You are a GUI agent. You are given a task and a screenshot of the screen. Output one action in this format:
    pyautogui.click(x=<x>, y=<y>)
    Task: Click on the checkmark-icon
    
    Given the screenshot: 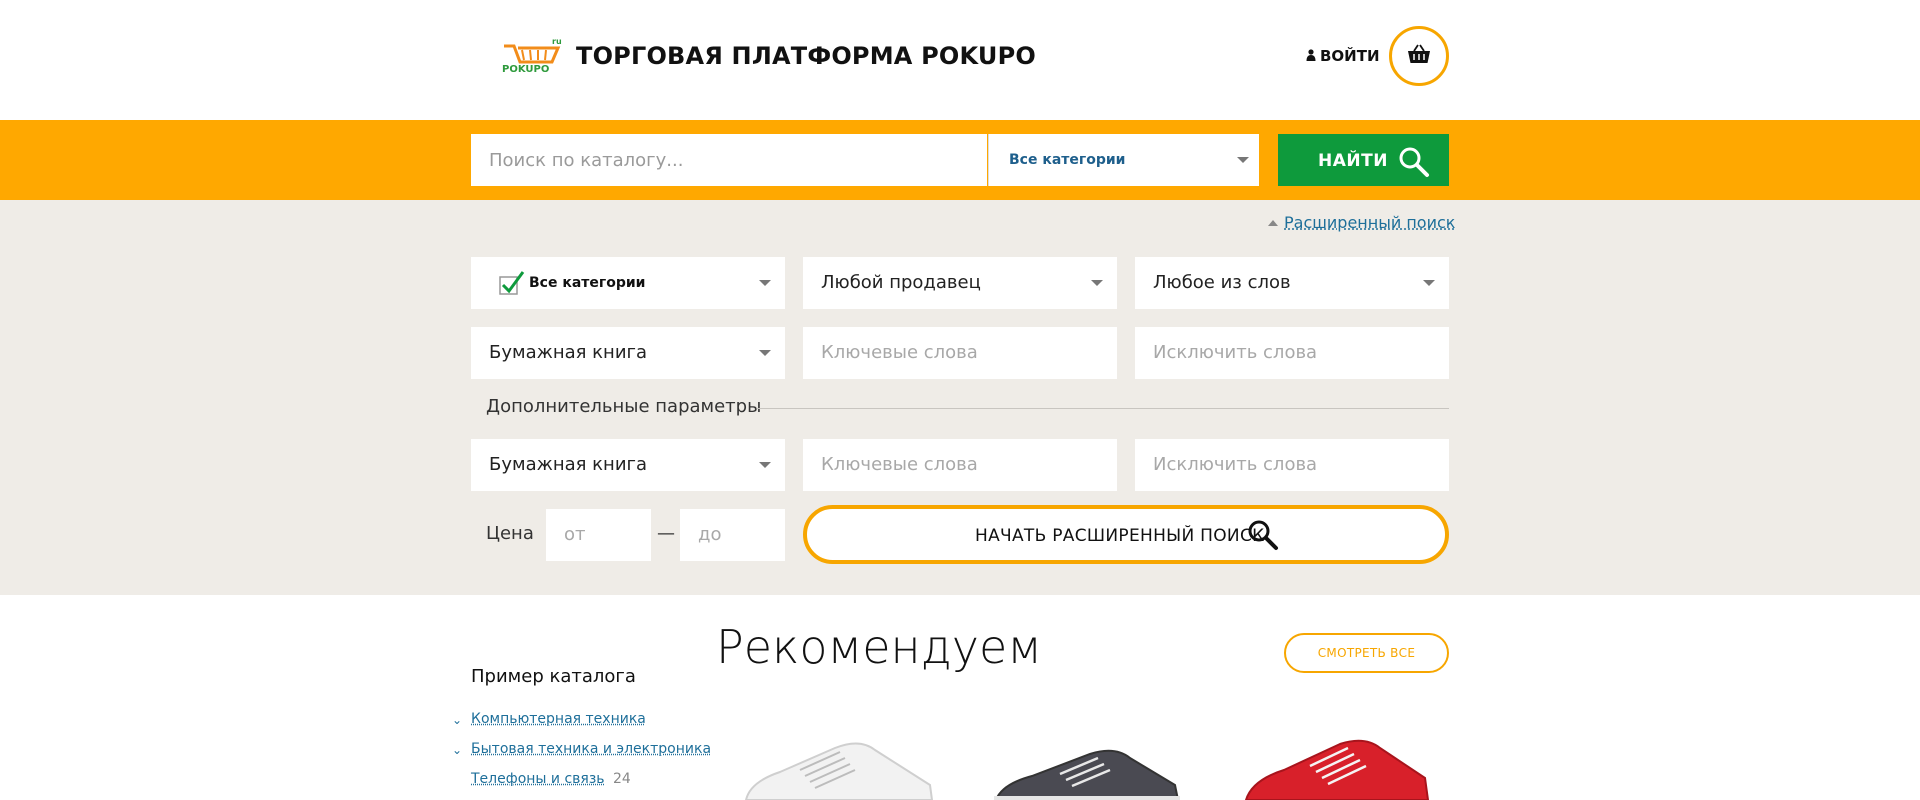 What is the action you would take?
    pyautogui.click(x=512, y=285)
    